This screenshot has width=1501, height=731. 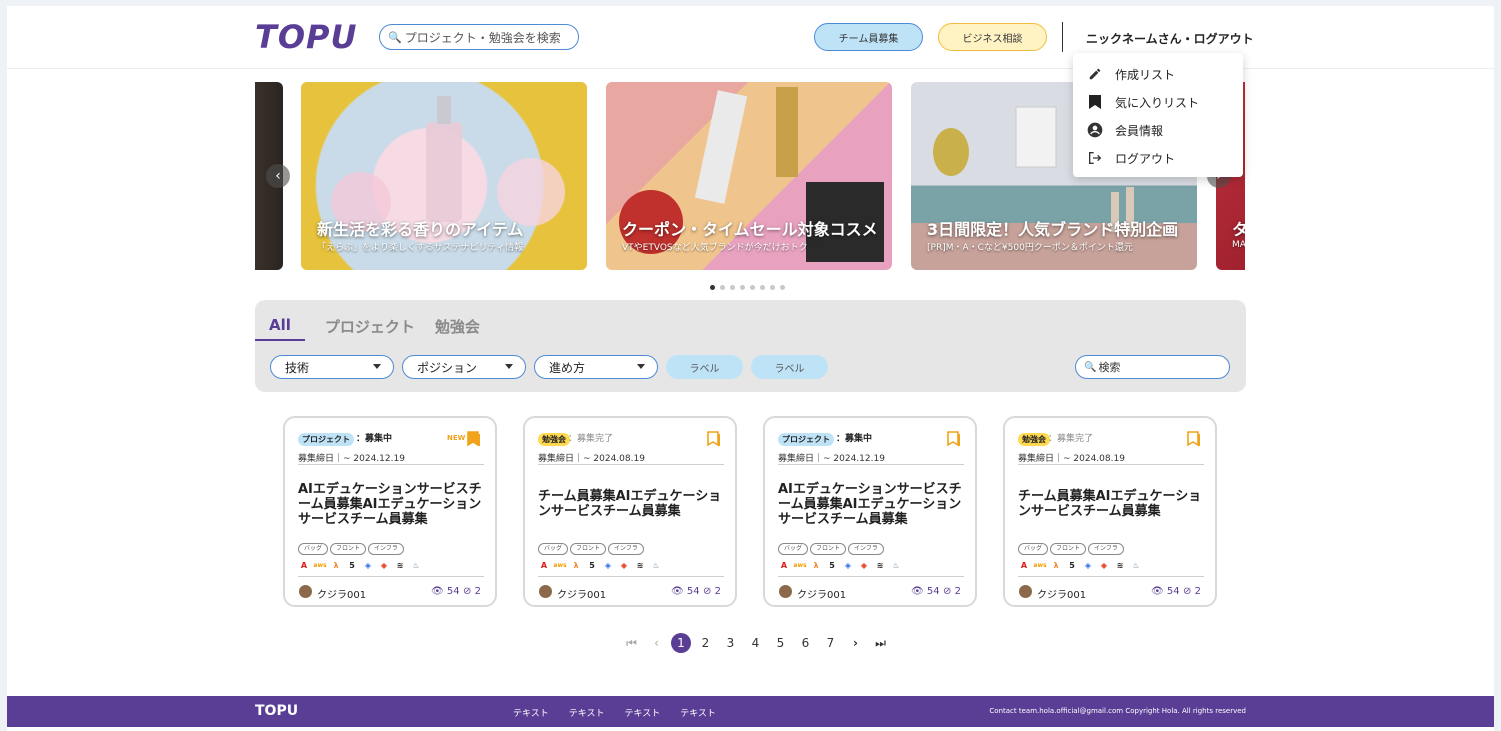 I want to click on method-select: 進め方, so click(x=596, y=367).